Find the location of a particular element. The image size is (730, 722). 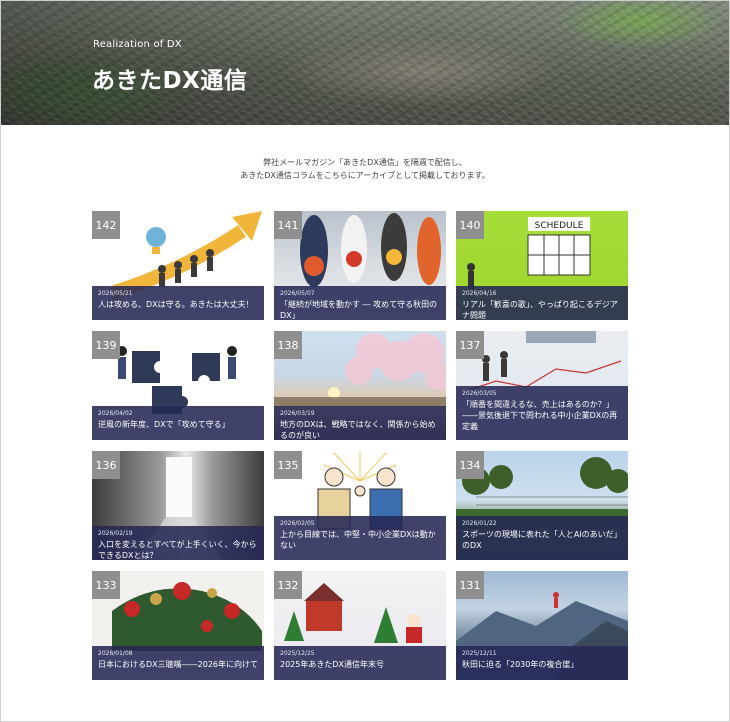

article-caption: 2026/05/21 人は攻める、DXは守る。あきたは大丈夫！ is located at coordinates (178, 303).